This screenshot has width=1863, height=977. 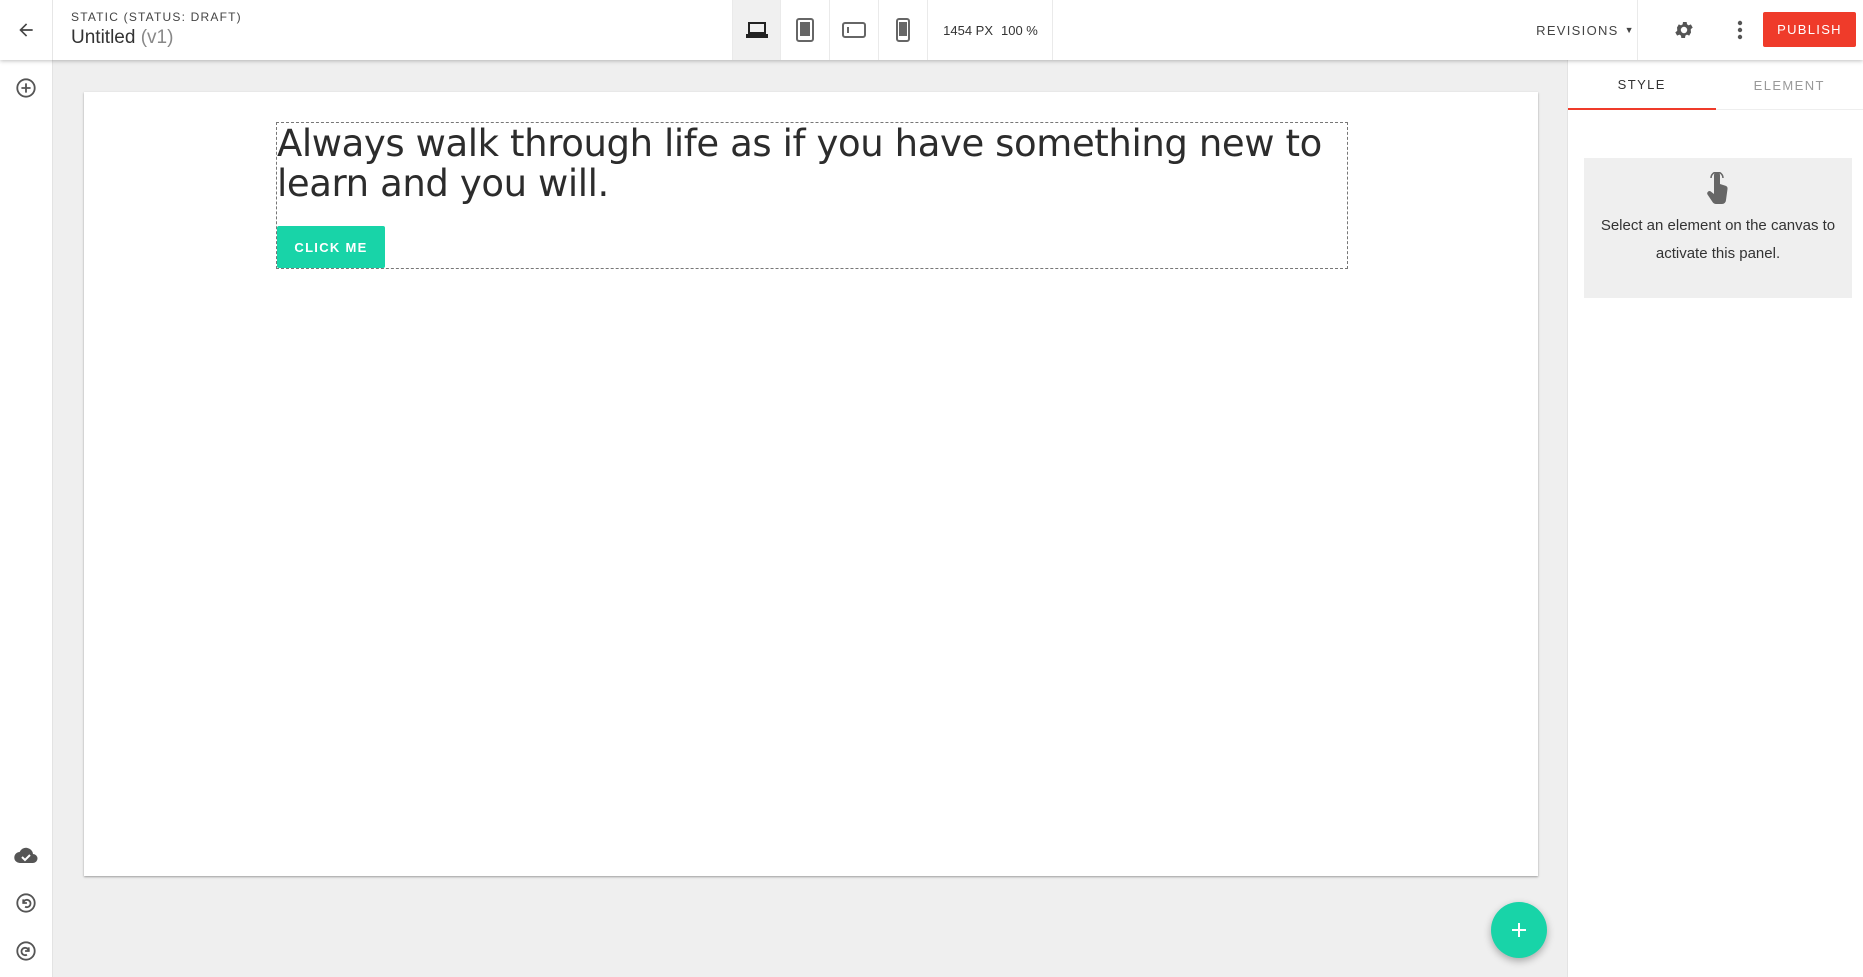 I want to click on device-tablet-landscape-button, so click(x=854, y=30).